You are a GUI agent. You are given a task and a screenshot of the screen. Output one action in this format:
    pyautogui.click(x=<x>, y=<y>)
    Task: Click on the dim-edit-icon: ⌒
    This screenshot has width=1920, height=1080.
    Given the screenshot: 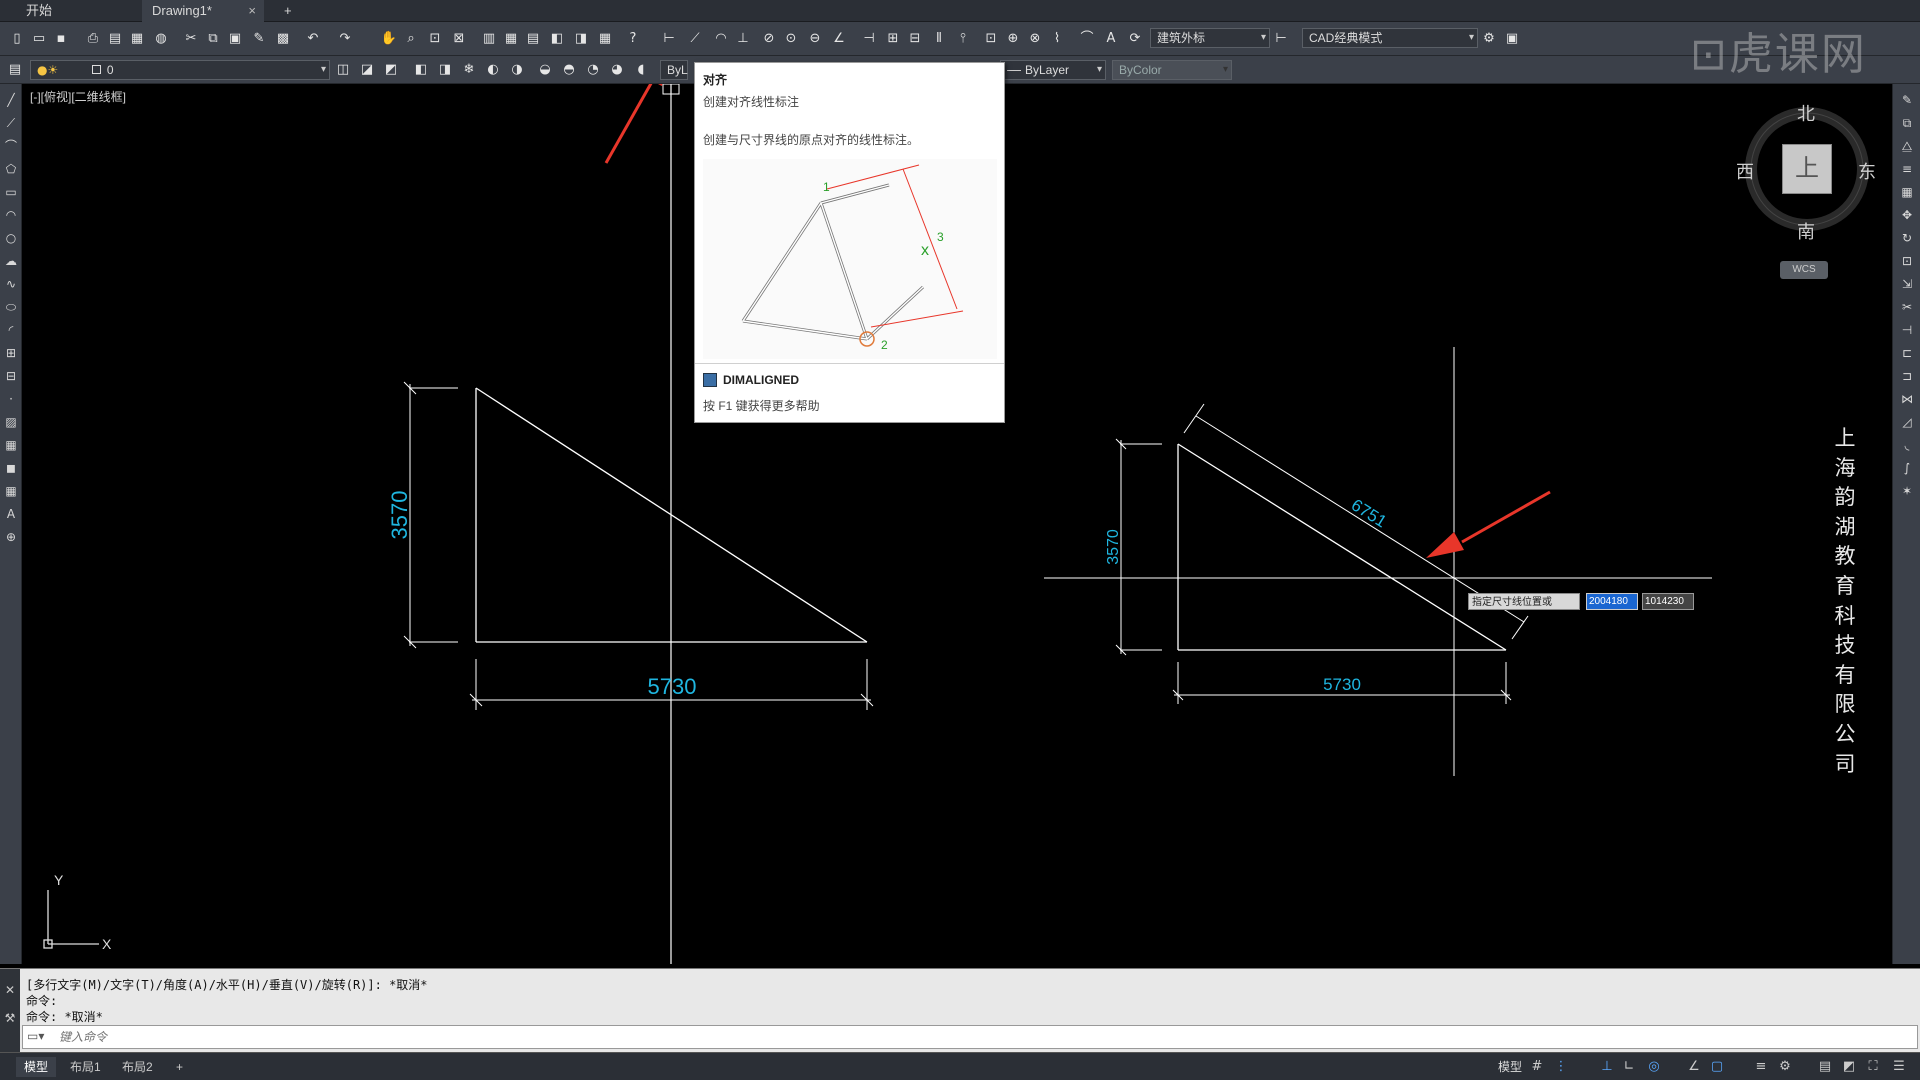 What is the action you would take?
    pyautogui.click(x=1087, y=39)
    